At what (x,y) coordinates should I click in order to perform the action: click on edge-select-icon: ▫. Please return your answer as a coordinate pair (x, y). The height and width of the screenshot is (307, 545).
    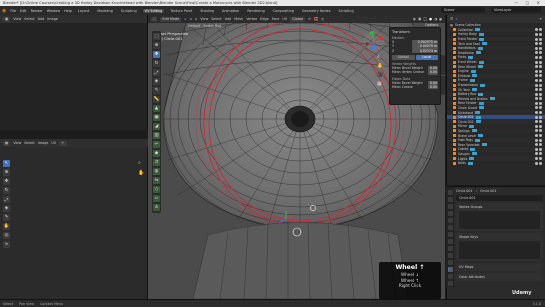
    Looking at the image, I should click on (191, 19).